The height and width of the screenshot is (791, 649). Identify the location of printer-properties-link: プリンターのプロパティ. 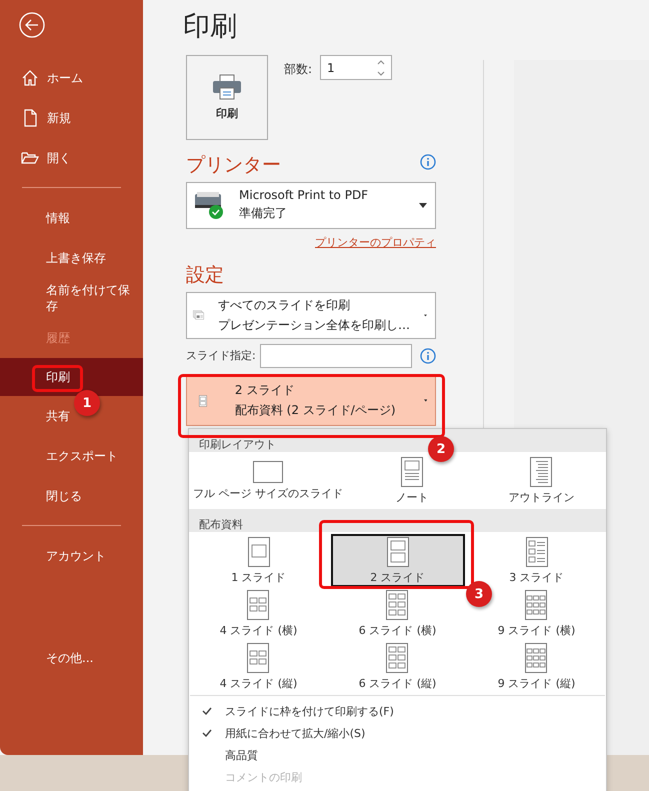
(375, 242).